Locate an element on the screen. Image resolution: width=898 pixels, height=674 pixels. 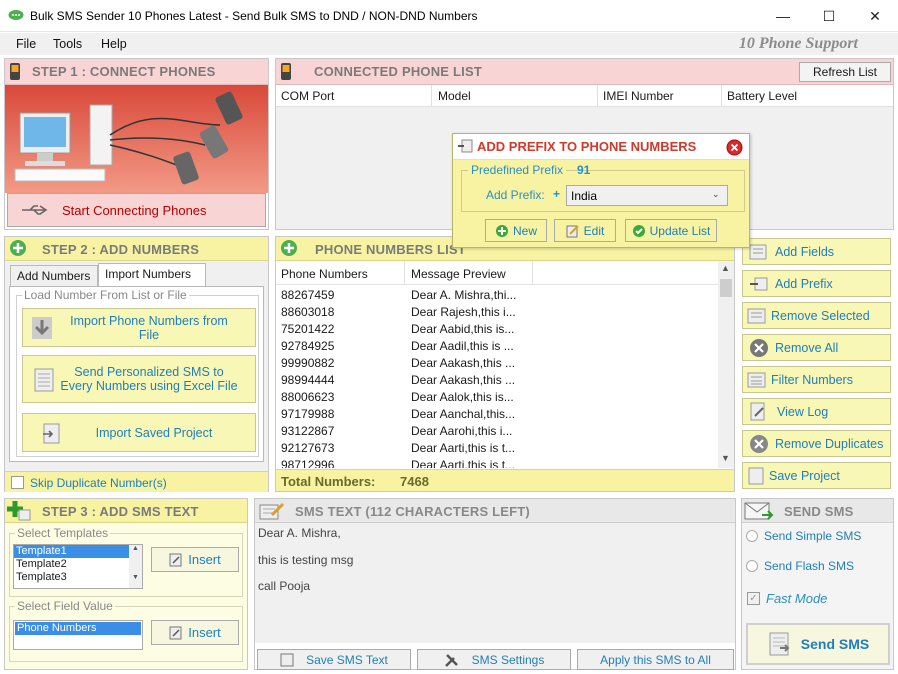
phone-list-scrollbar: ▲ ▼ is located at coordinates (726, 364).